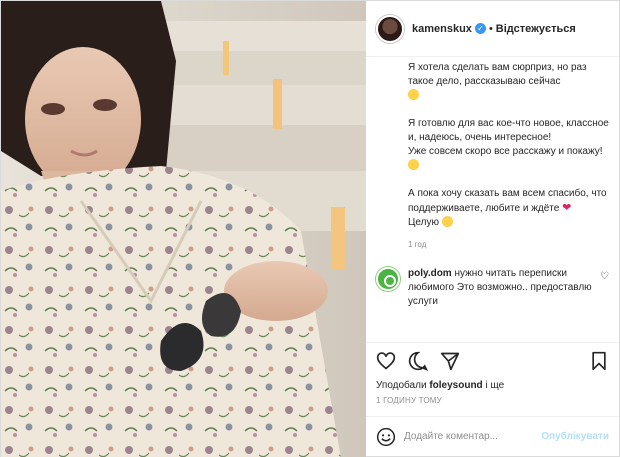  I want to click on share-button, so click(450, 361).